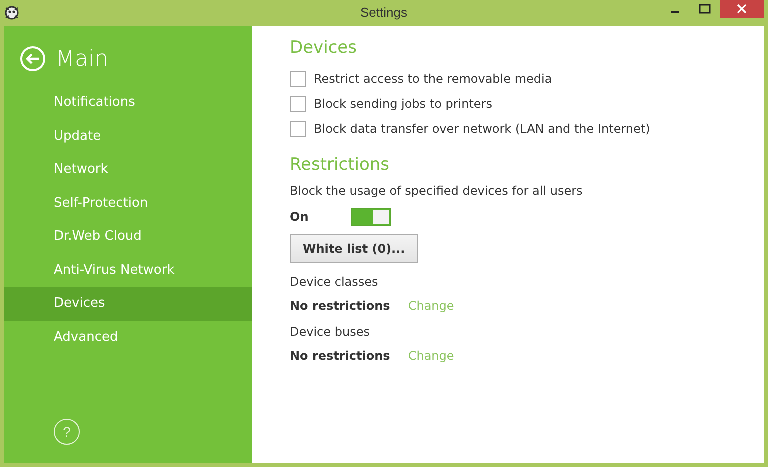  Describe the element at coordinates (128, 169) in the screenshot. I see `sidebar-item: Network` at that location.